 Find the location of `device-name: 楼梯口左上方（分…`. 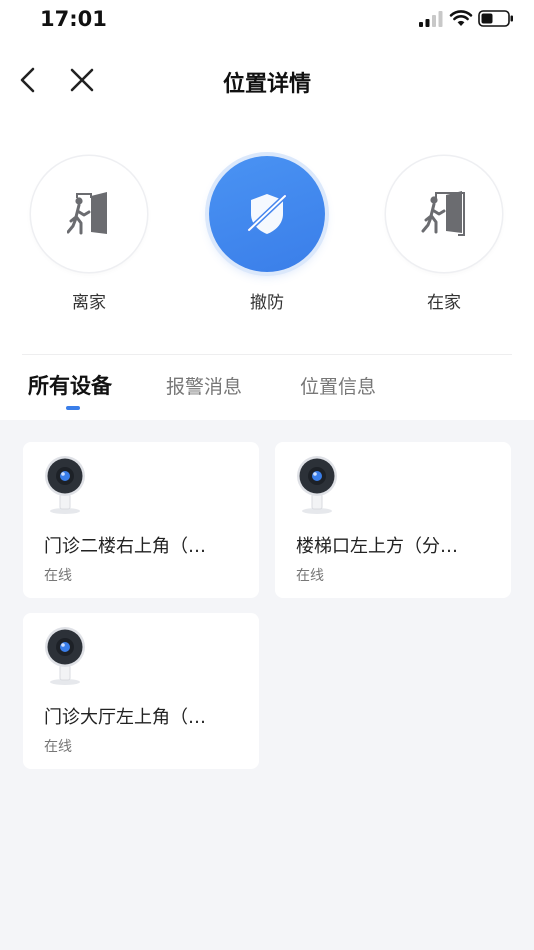

device-name: 楼梯口左上方（分… is located at coordinates (377, 546).